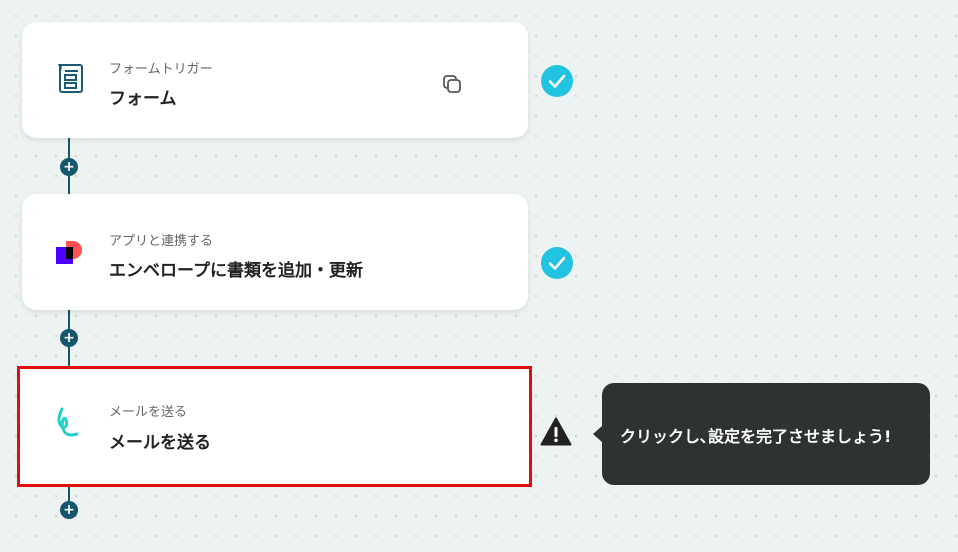 The height and width of the screenshot is (552, 958). Describe the element at coordinates (68, 422) in the screenshot. I see `yoom-mail-icon` at that location.